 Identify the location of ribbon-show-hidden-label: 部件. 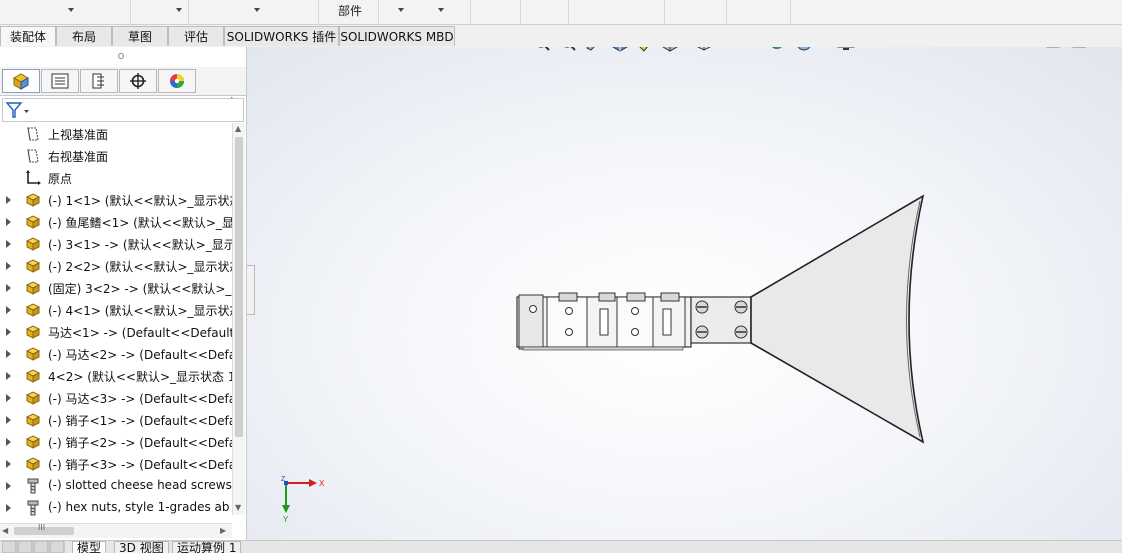
(350, 11).